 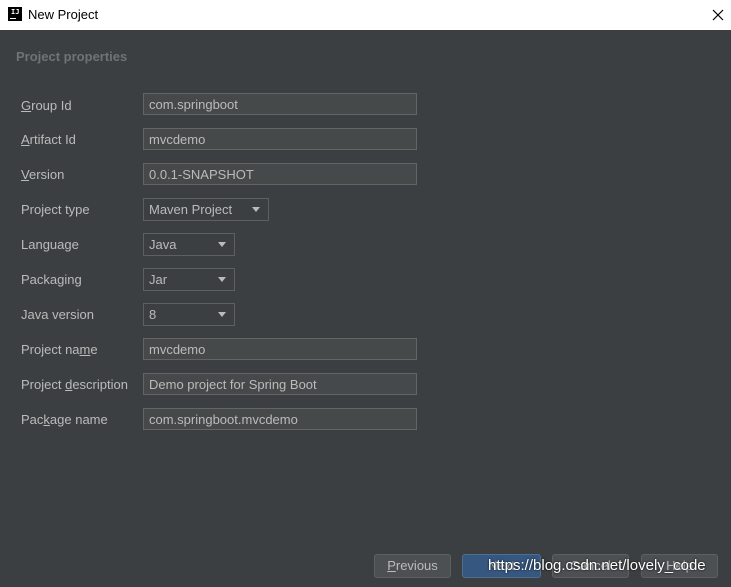 What do you see at coordinates (189, 244) in the screenshot?
I see `language-select: Java` at bounding box center [189, 244].